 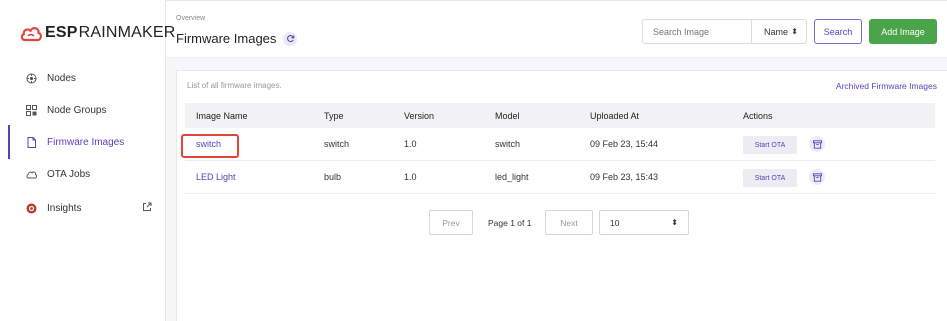 I want to click on type-cell: switch, so click(x=337, y=144).